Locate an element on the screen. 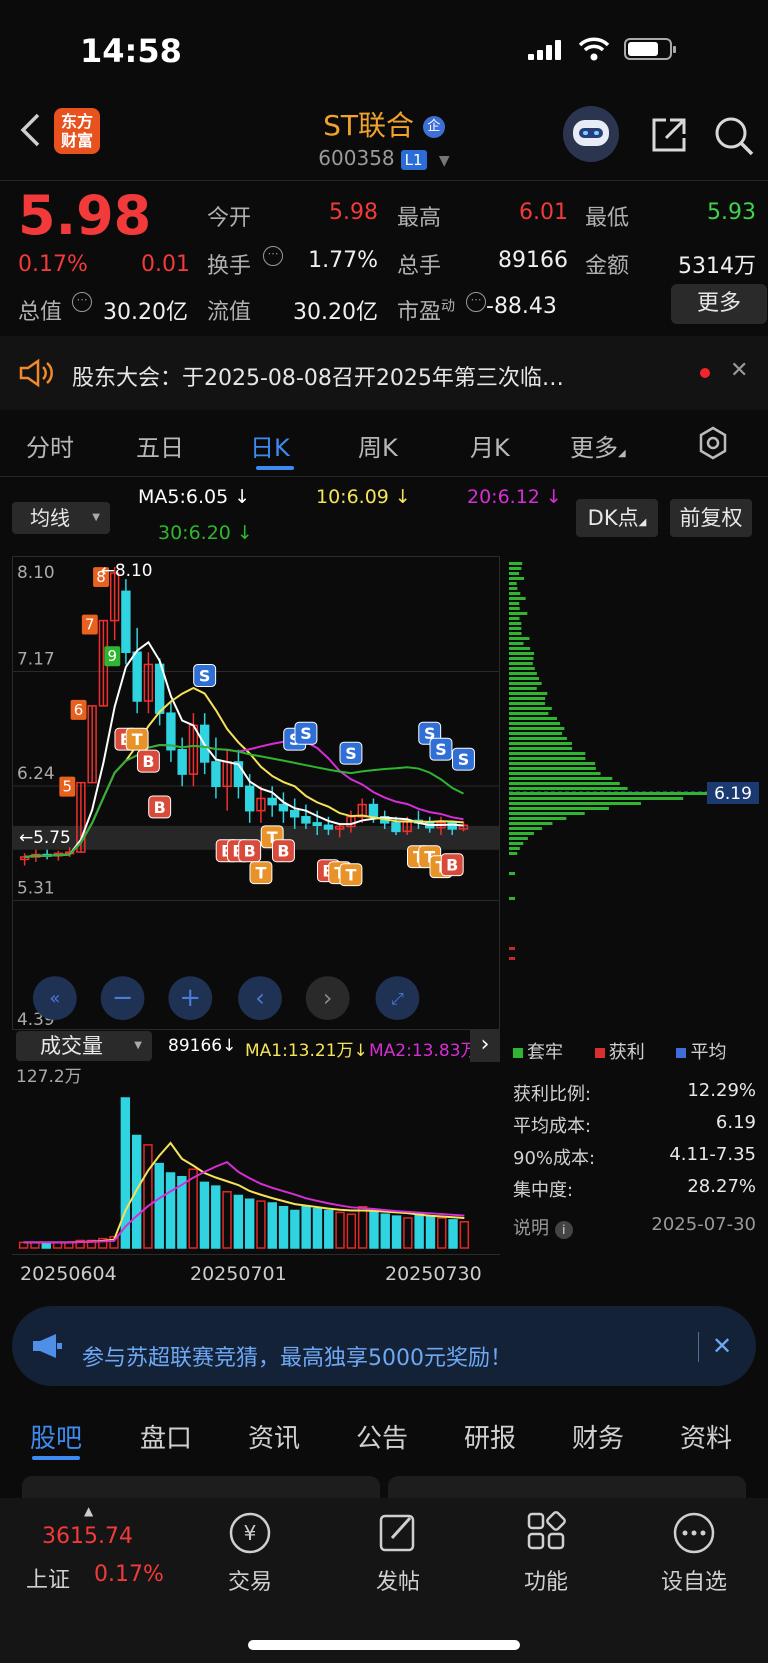 The width and height of the screenshot is (768, 1663). volume-value: 89166 is located at coordinates (519, 260).